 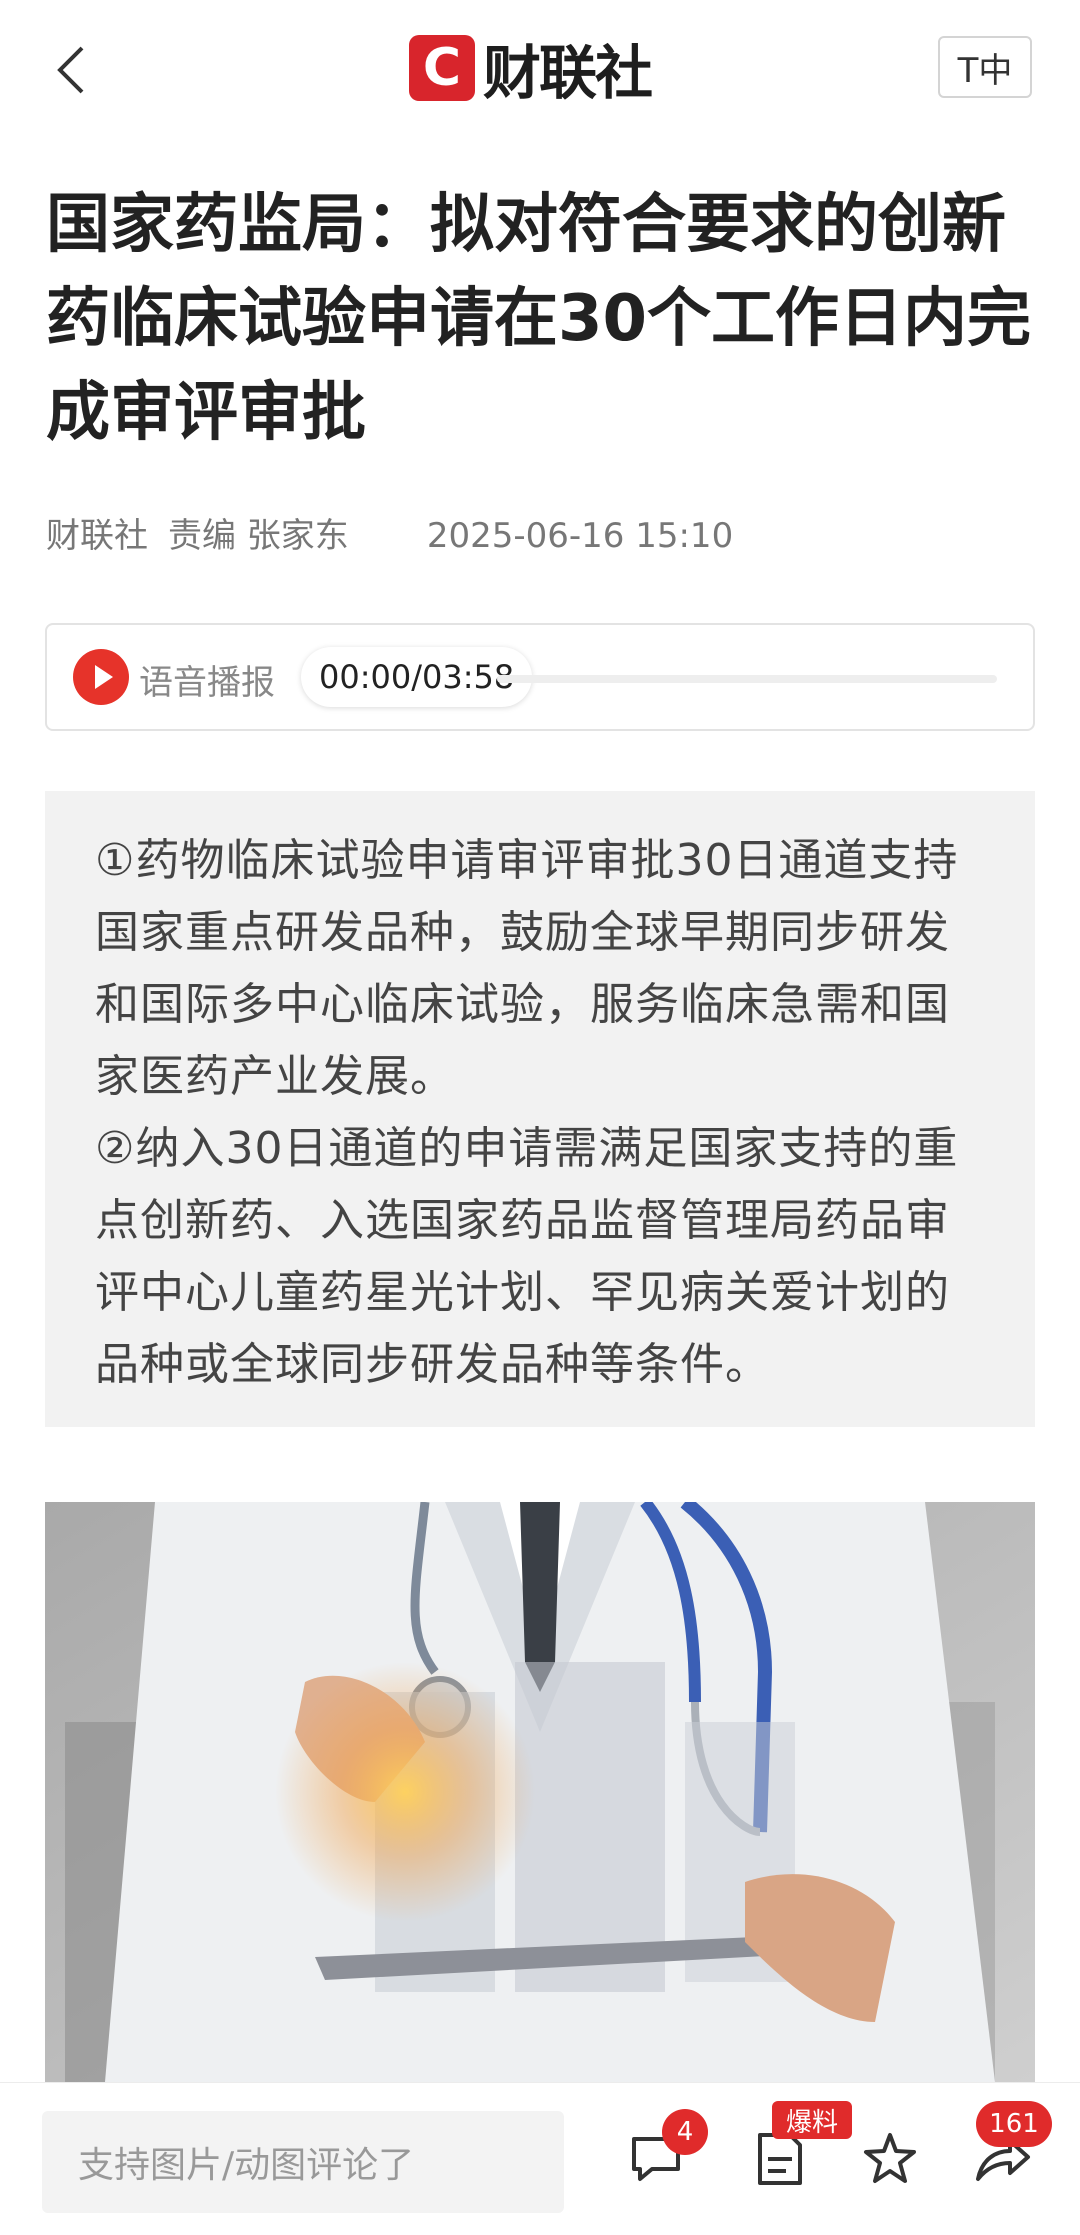 I want to click on logo-letter: C, so click(x=442, y=68).